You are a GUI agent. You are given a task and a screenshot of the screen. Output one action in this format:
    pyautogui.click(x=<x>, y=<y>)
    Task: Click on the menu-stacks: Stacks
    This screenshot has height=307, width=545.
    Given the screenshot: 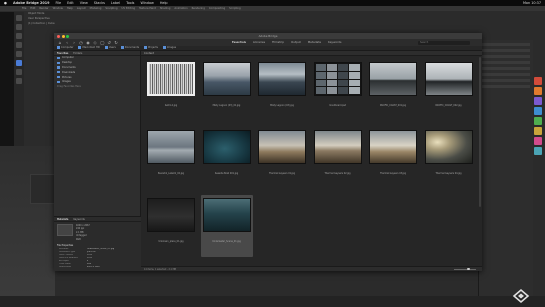 What is the action you would take?
    pyautogui.click(x=99, y=3)
    